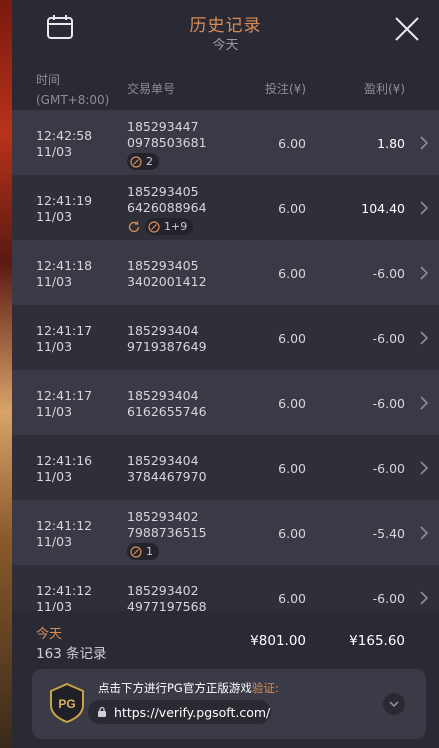 The image size is (439, 748). I want to click on close-icon, so click(407, 29).